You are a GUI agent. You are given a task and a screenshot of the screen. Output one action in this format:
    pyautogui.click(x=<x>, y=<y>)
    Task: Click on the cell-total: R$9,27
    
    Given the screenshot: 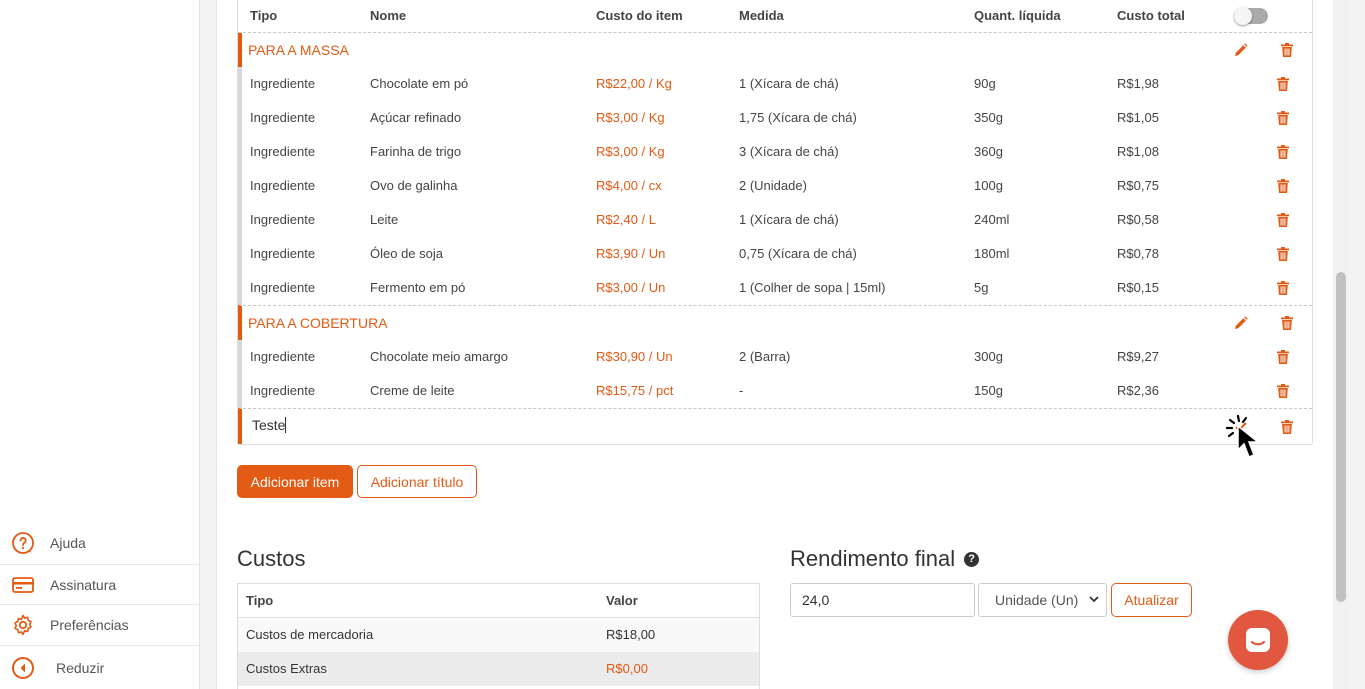 What is the action you would take?
    pyautogui.click(x=1138, y=356)
    